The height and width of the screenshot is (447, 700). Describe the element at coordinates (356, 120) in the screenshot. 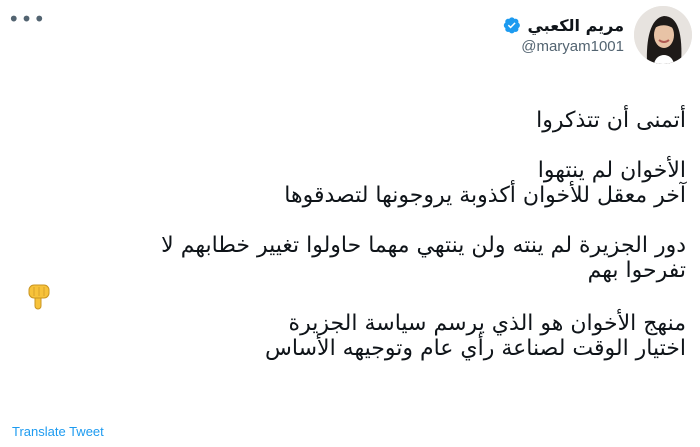

I see `tweet-paragraph-1: أتمنى أن تتذكروا` at that location.